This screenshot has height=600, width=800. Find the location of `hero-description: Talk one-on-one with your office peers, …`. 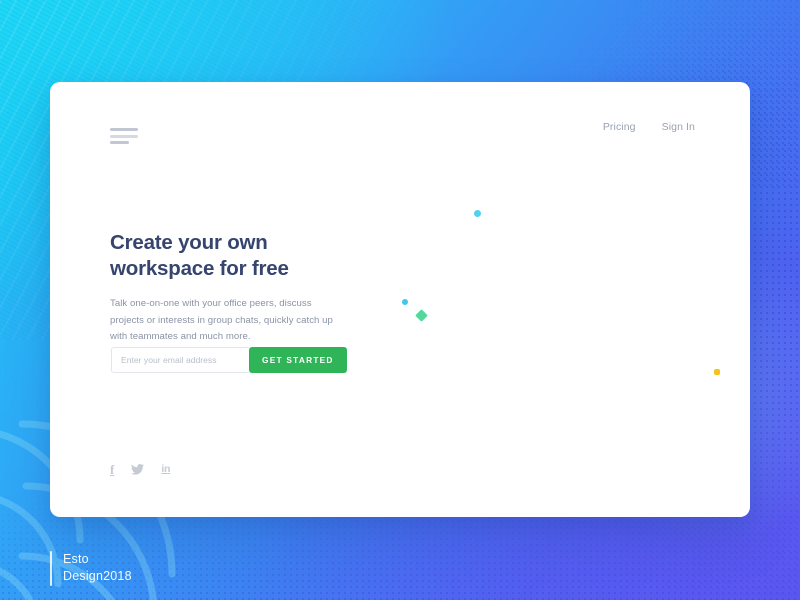

hero-description: Talk one-on-one with your office peers, … is located at coordinates (221, 320).